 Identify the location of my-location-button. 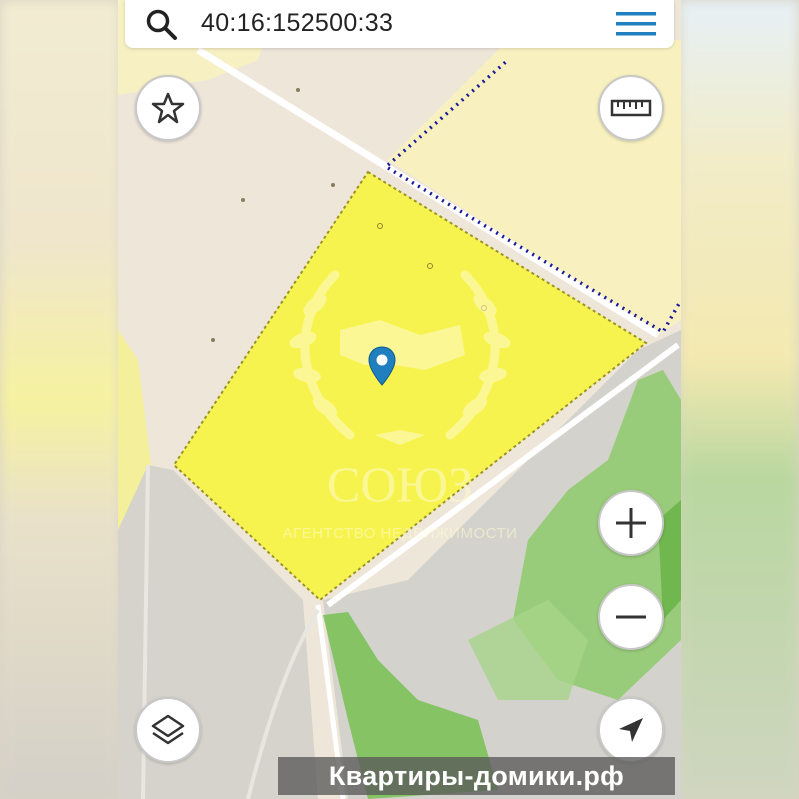
(631, 730).